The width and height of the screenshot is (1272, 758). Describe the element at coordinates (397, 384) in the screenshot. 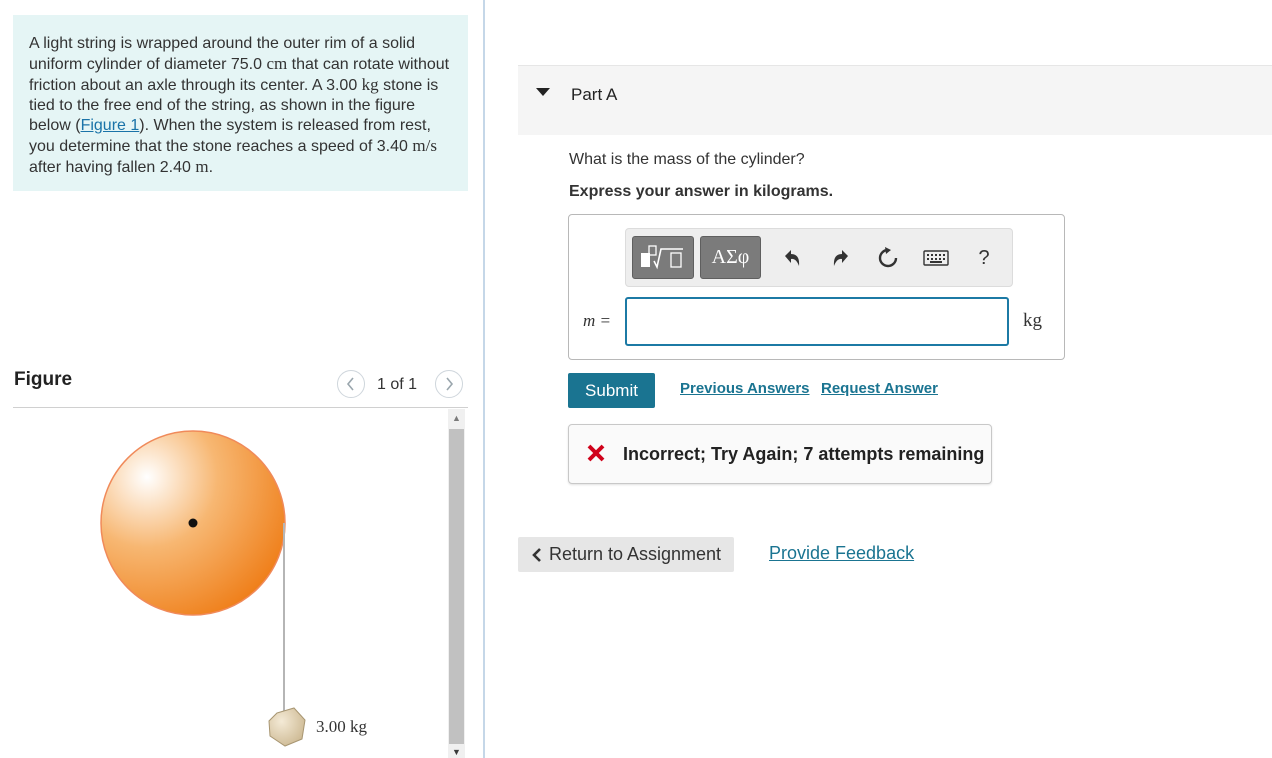

I see `figure-counter: 1 of 1` at that location.